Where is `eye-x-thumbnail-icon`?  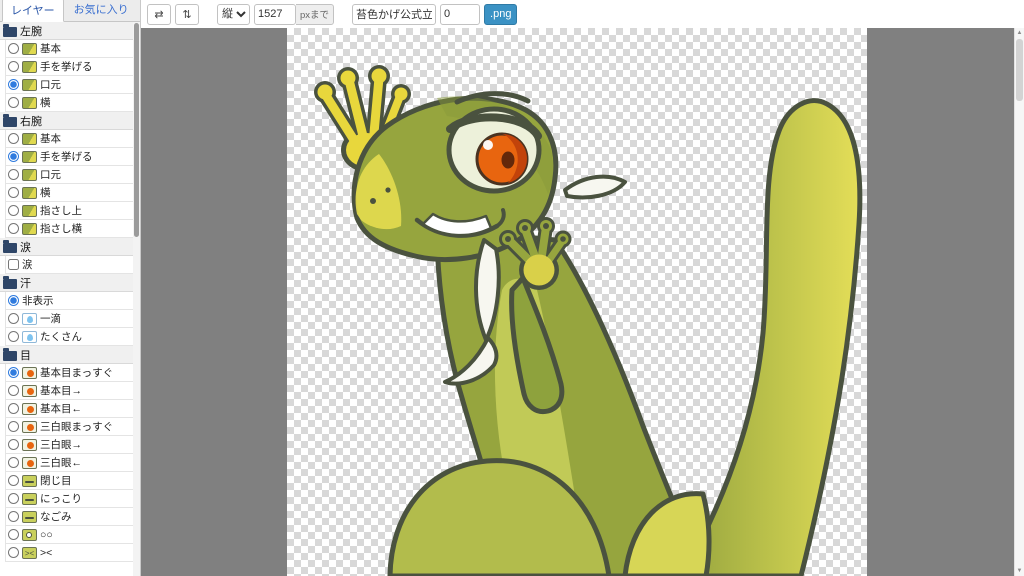 eye-x-thumbnail-icon is located at coordinates (29, 552).